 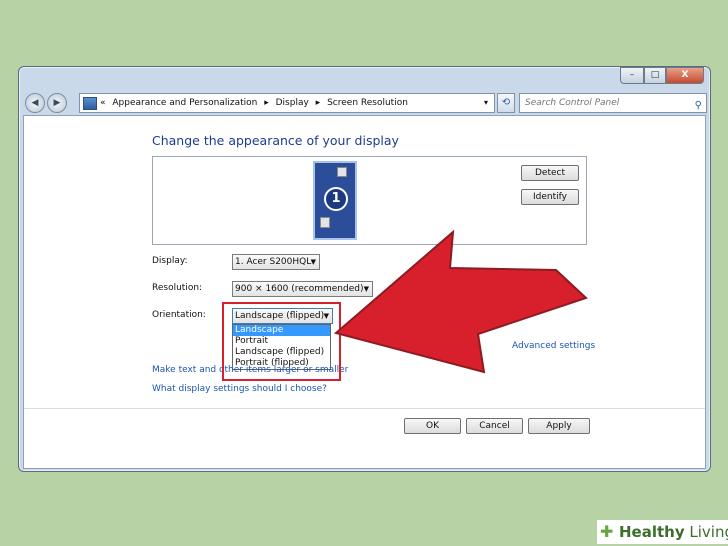 I want to click on brand-name: Healthy Living, so click(x=673, y=532).